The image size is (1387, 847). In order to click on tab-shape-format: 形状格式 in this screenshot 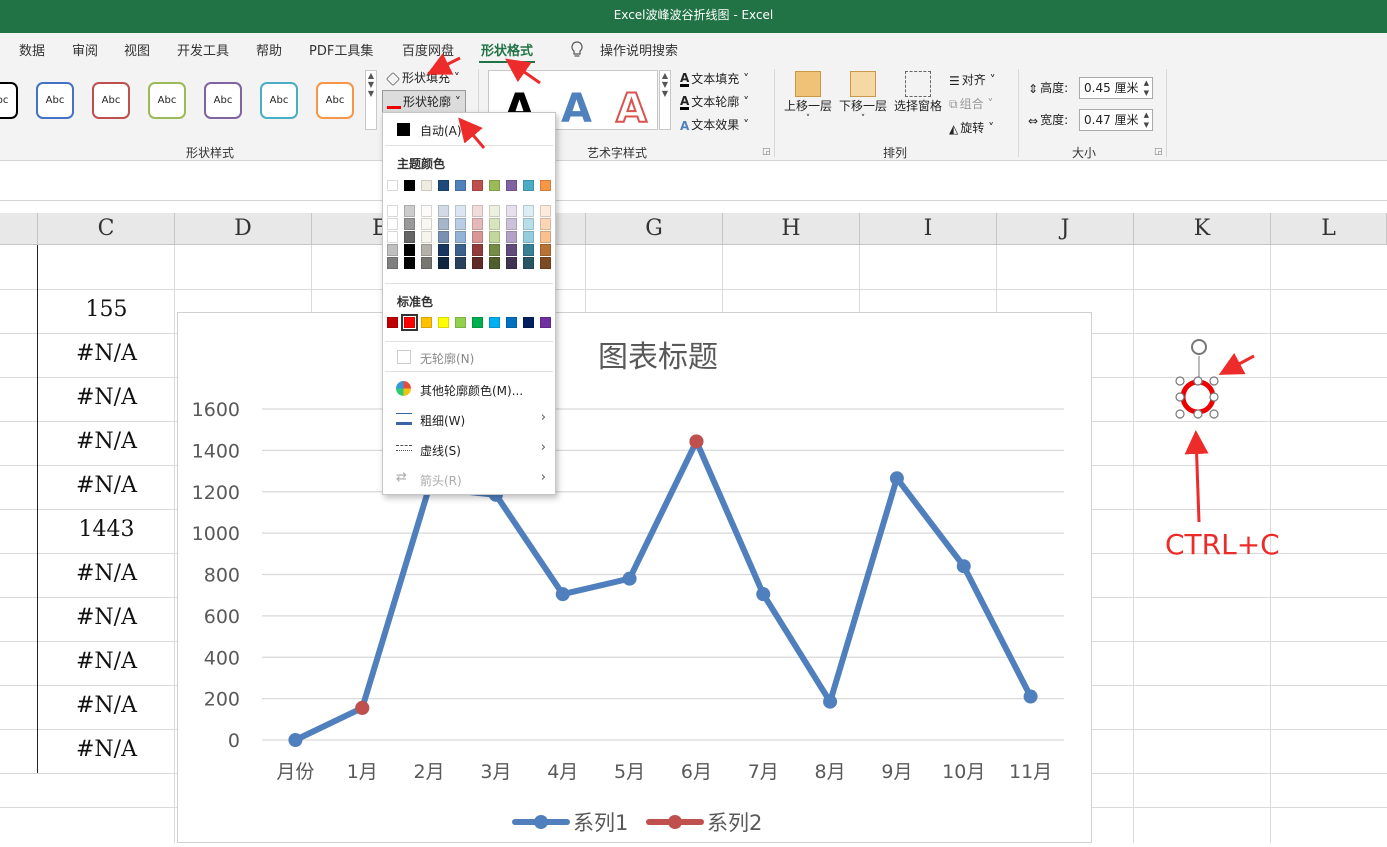, I will do `click(507, 52)`.